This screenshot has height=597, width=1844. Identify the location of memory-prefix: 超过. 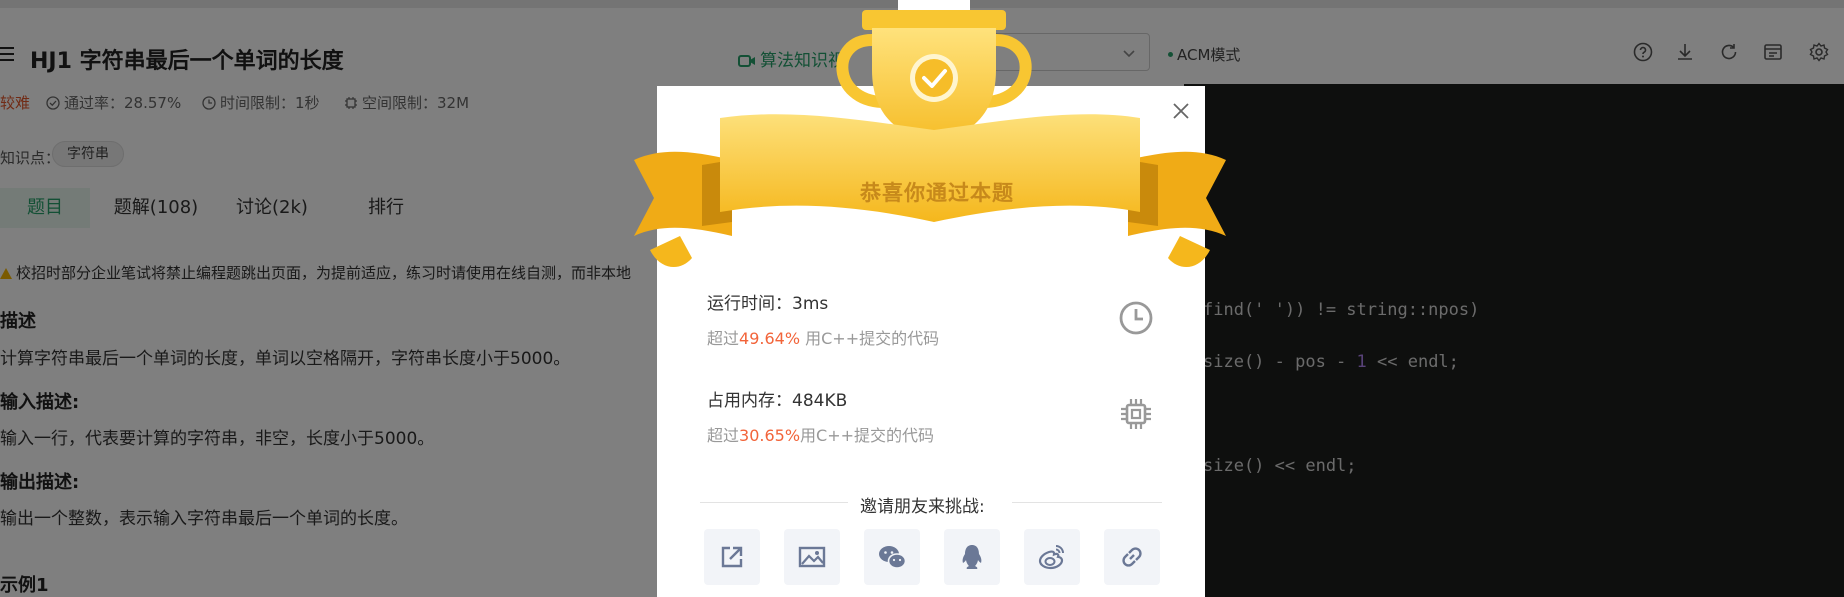
(723, 435).